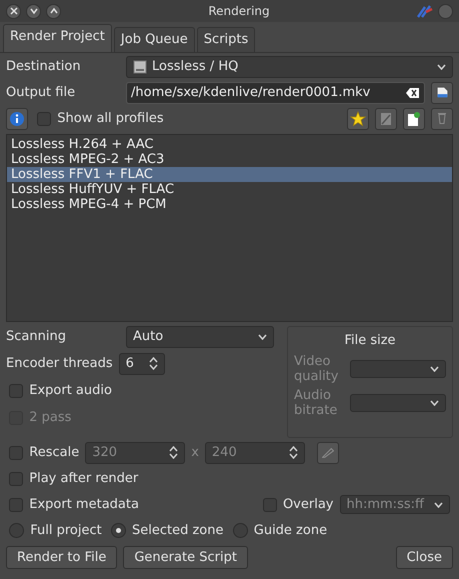  I want to click on new-document-icon, so click(414, 119).